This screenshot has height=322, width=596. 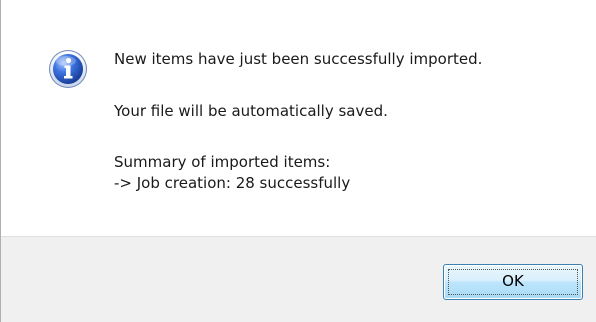 I want to click on window-border, so click(x=0, y=161).